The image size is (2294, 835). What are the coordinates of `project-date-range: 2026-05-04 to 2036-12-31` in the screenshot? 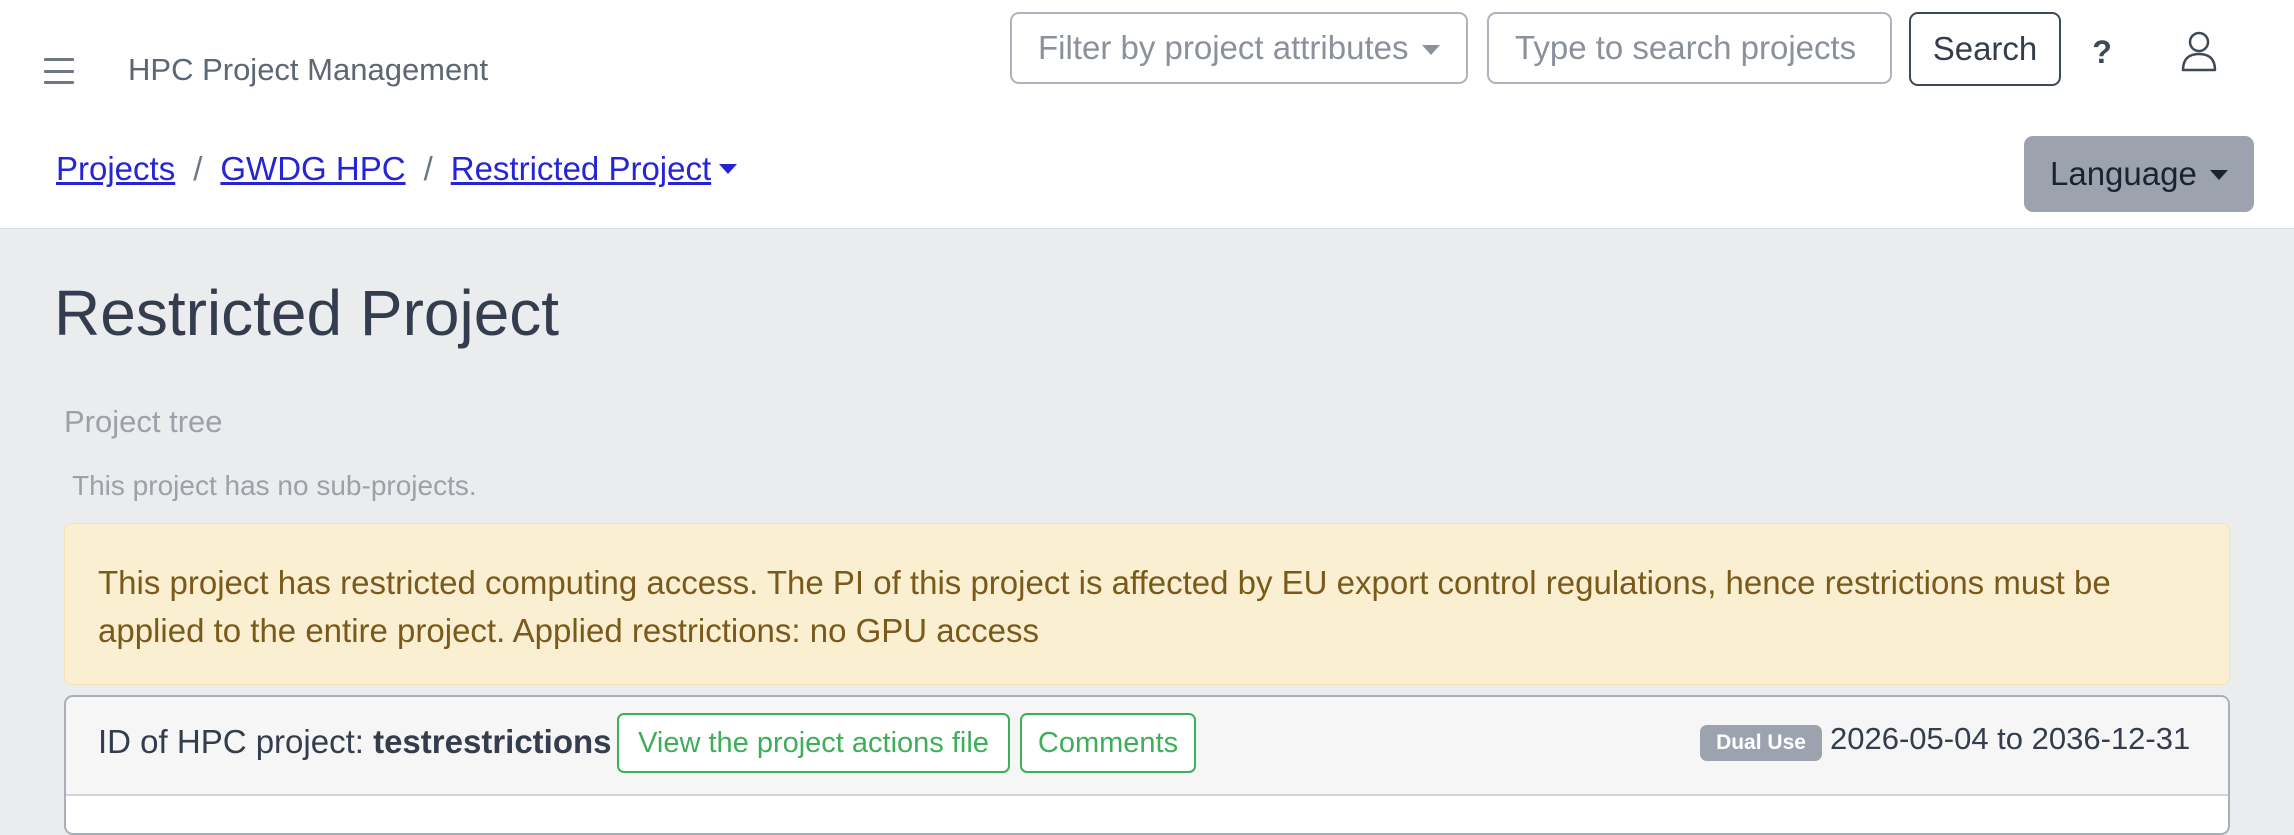 It's located at (2010, 738).